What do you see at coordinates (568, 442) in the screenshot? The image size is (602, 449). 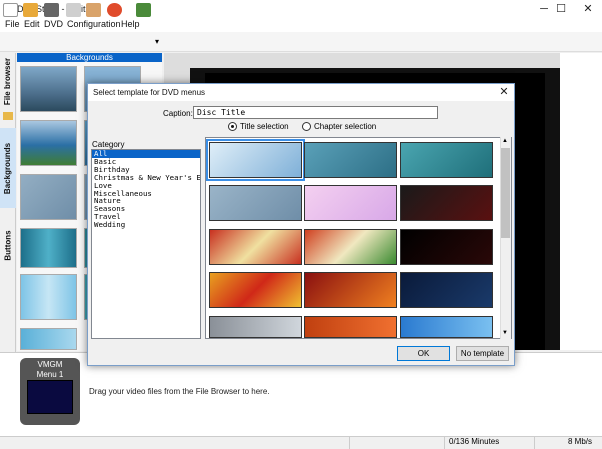 I see `status-rate: 8 Mb/s` at bounding box center [568, 442].